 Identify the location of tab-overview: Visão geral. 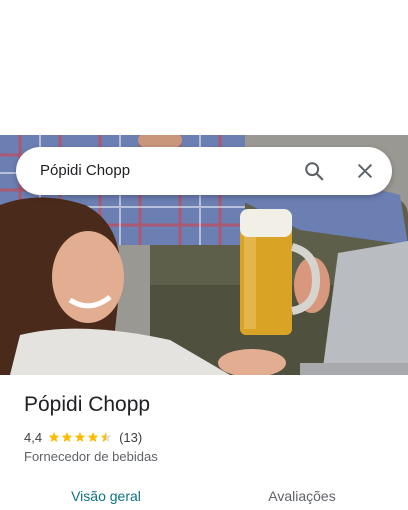
(106, 497).